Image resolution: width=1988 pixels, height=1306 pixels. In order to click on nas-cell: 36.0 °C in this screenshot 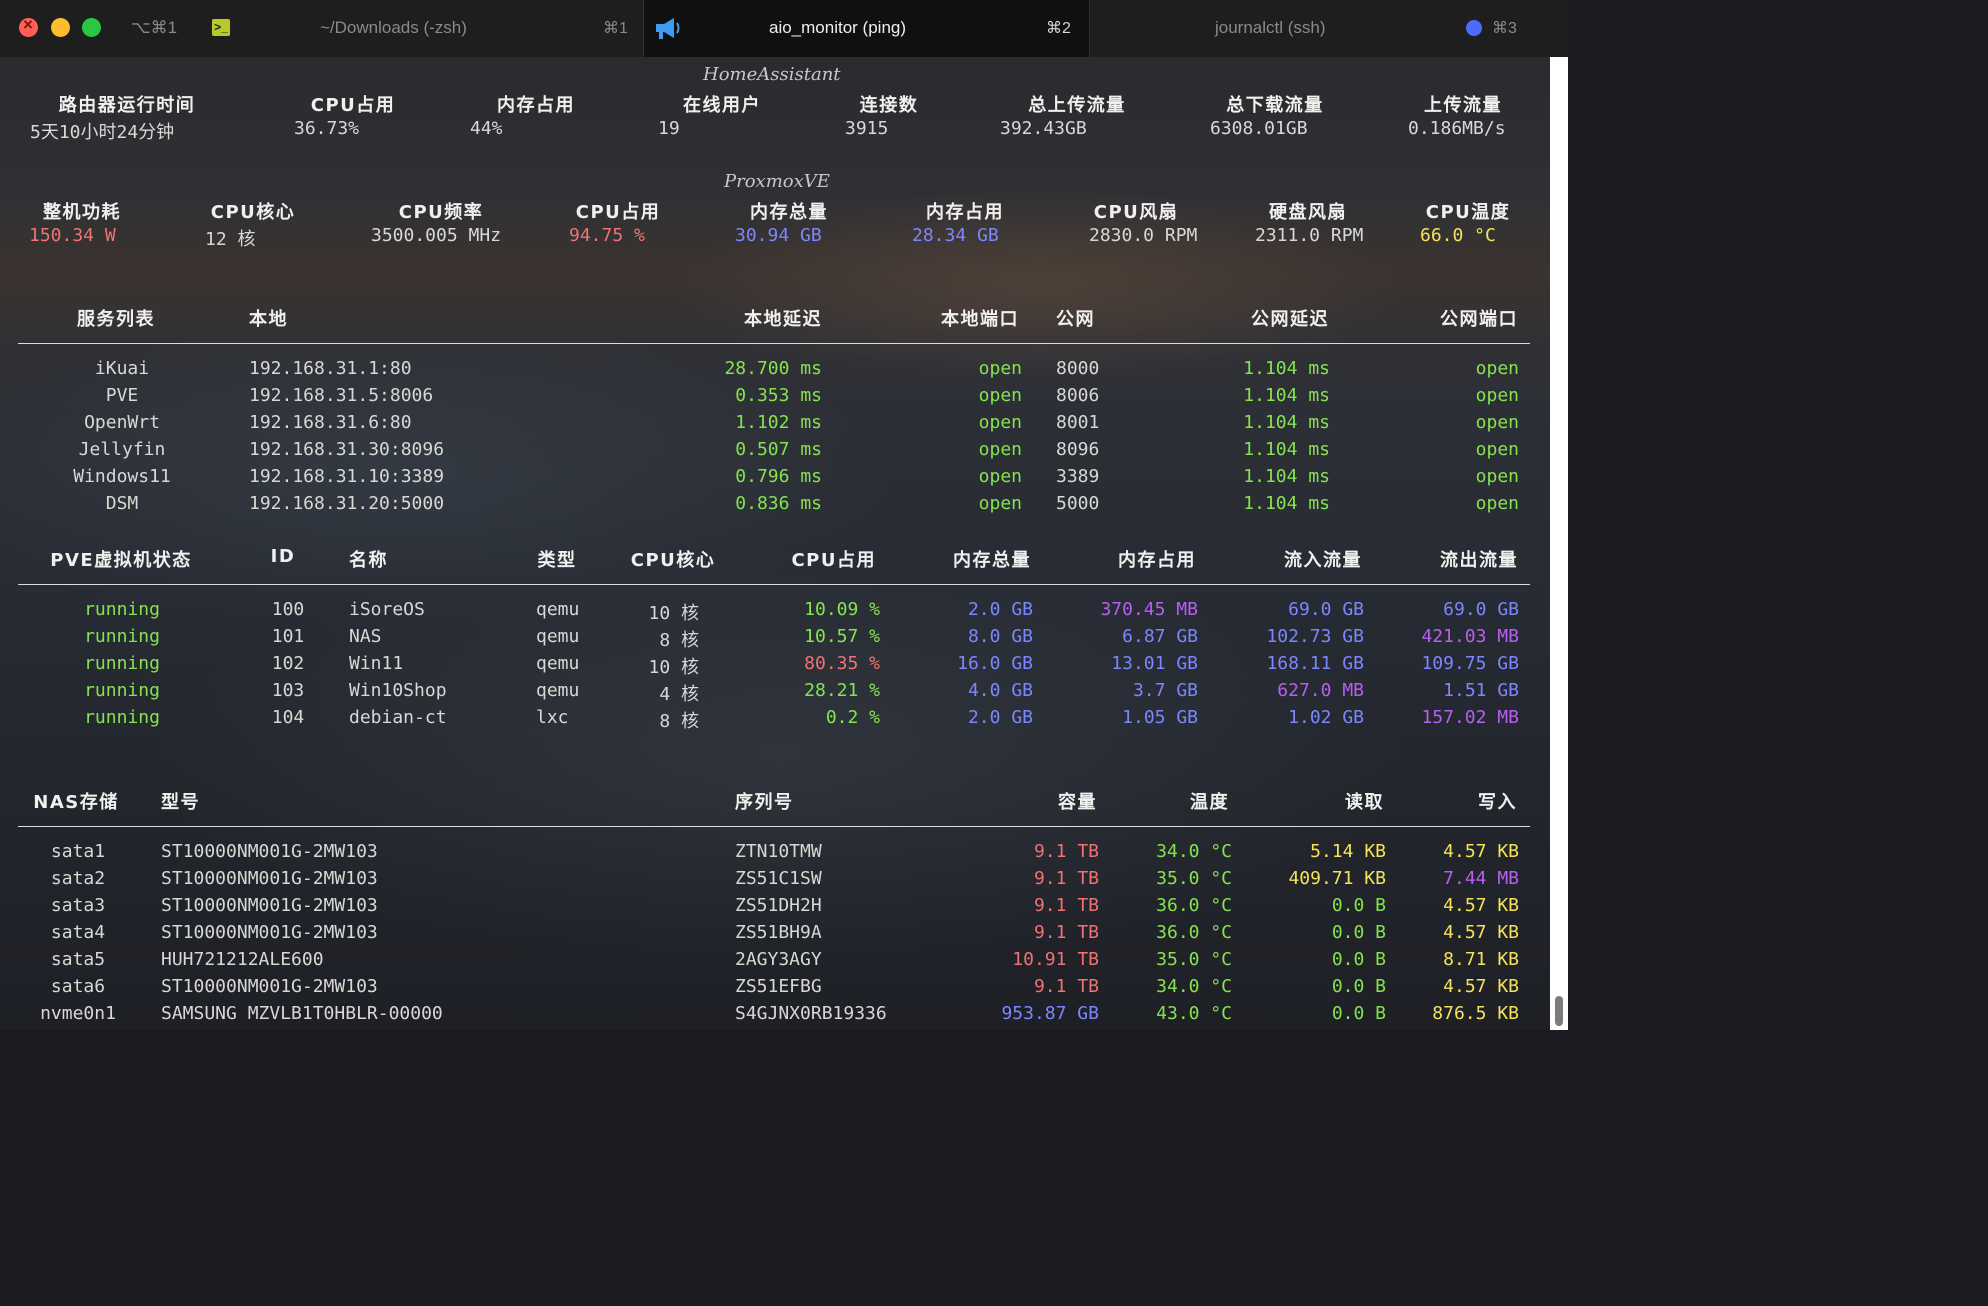, I will do `click(1194, 932)`.